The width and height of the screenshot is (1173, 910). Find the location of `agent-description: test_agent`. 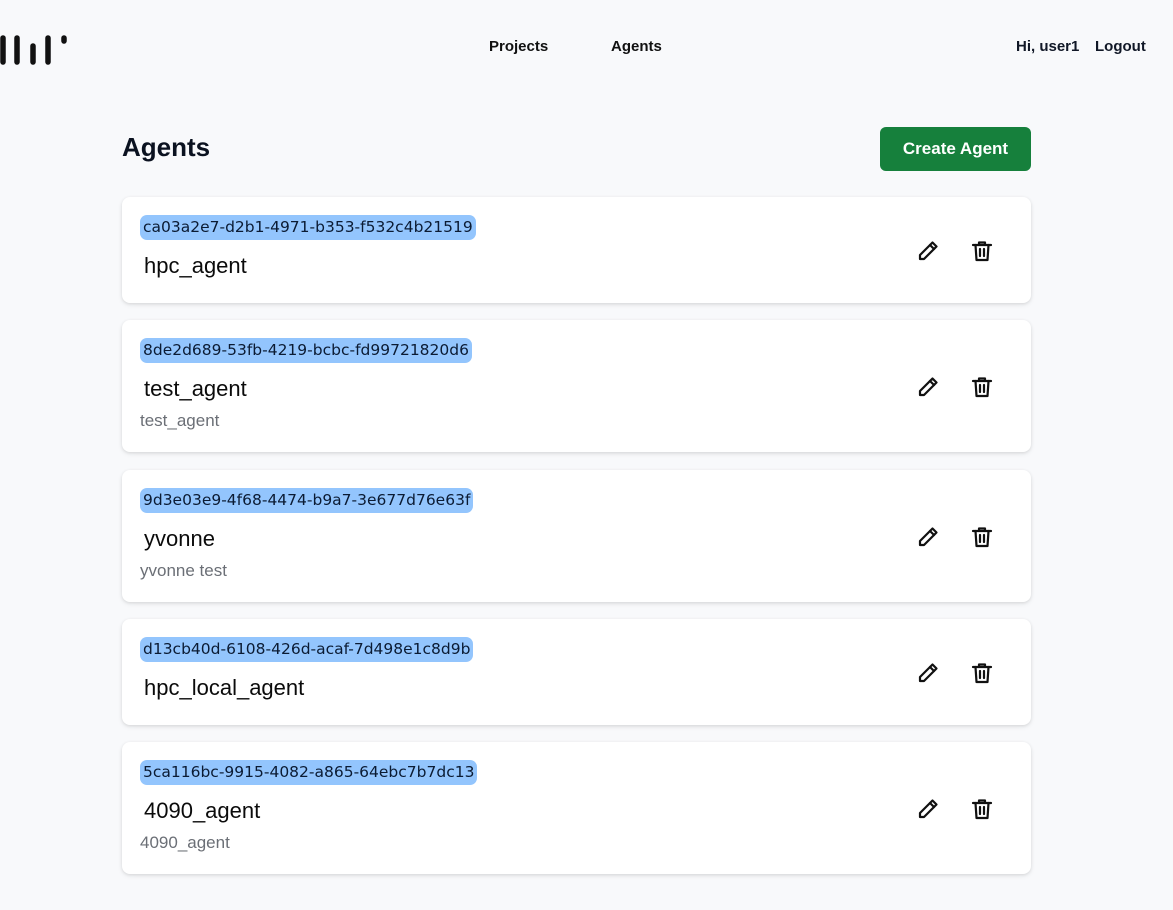

agent-description: test_agent is located at coordinates (180, 420).